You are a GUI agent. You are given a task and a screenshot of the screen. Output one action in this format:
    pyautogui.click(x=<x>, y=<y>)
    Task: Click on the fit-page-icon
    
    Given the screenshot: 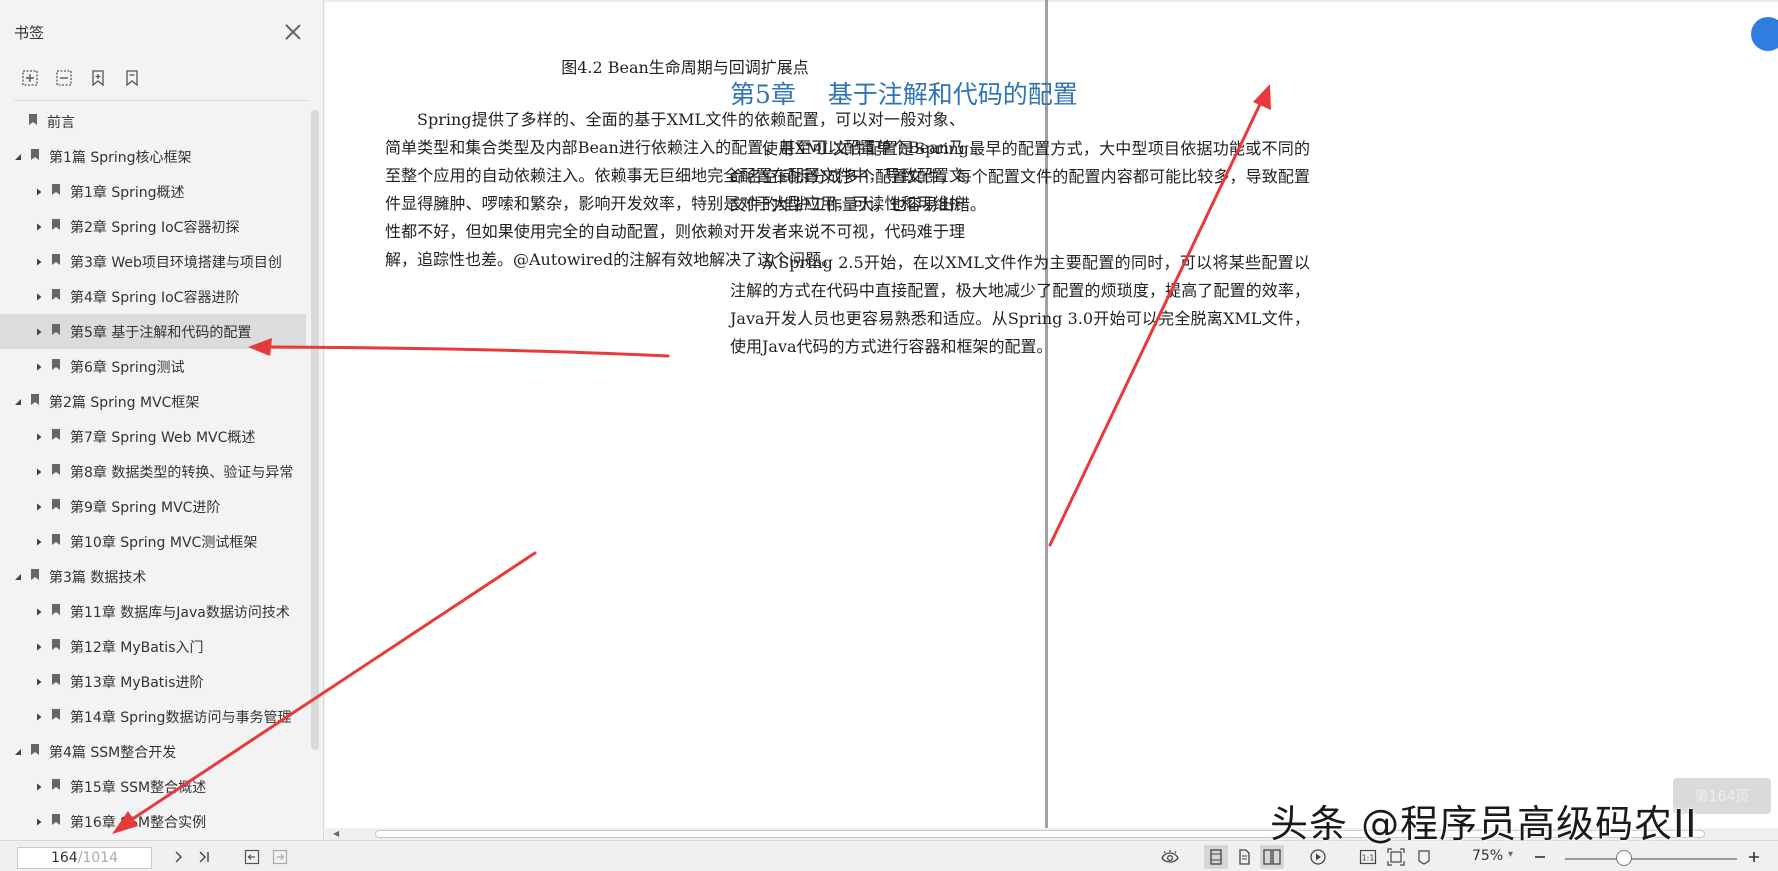 What is the action you would take?
    pyautogui.click(x=1396, y=857)
    